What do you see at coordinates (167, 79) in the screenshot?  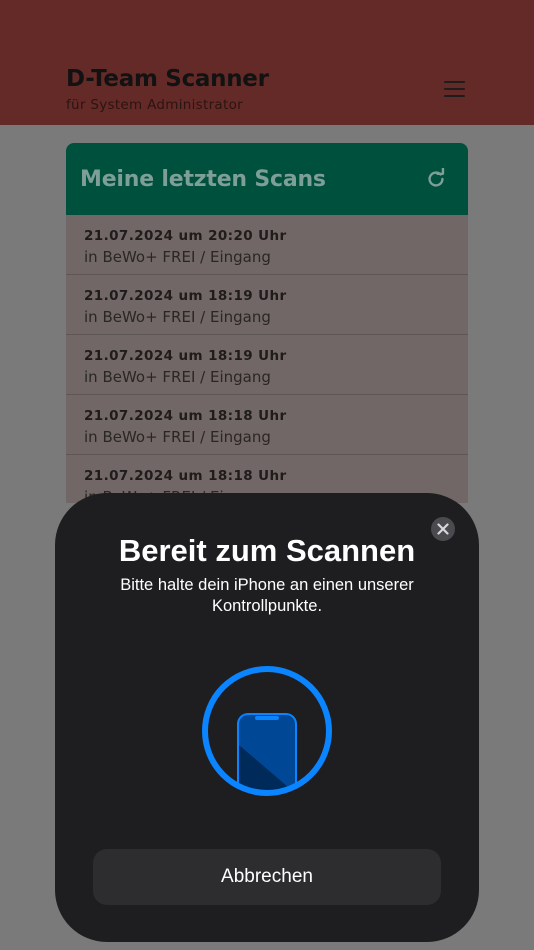 I see `app-title: D-Team Scanner` at bounding box center [167, 79].